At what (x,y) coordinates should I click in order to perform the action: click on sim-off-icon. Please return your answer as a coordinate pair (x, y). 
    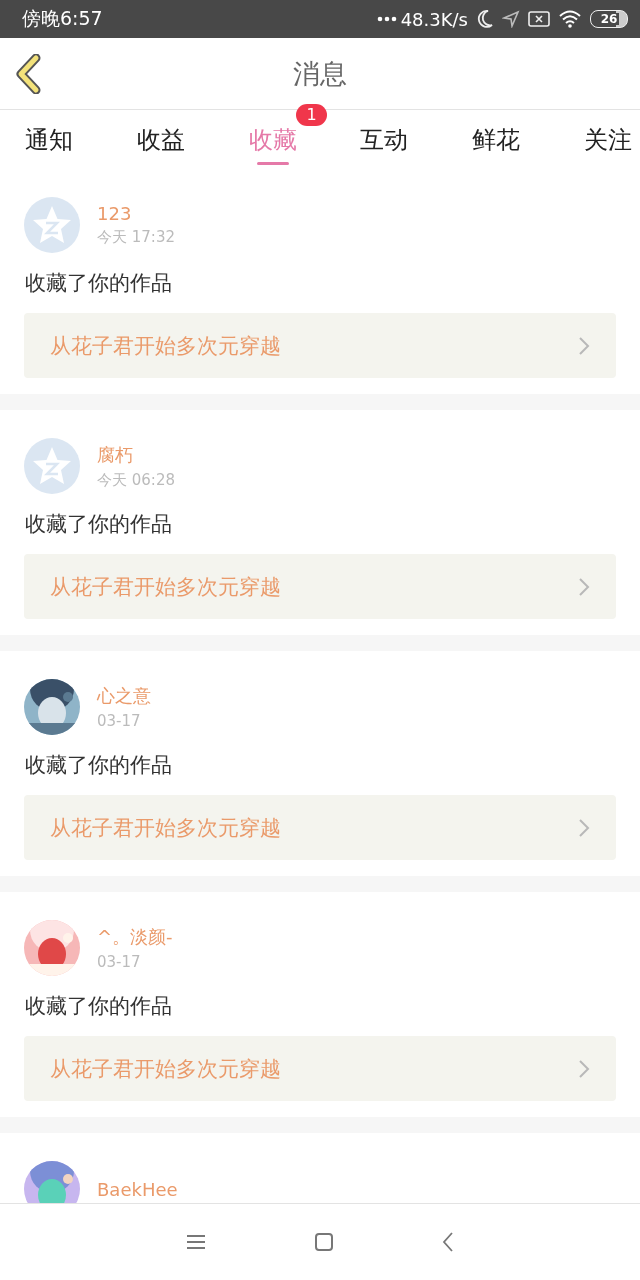
    Looking at the image, I should click on (539, 19).